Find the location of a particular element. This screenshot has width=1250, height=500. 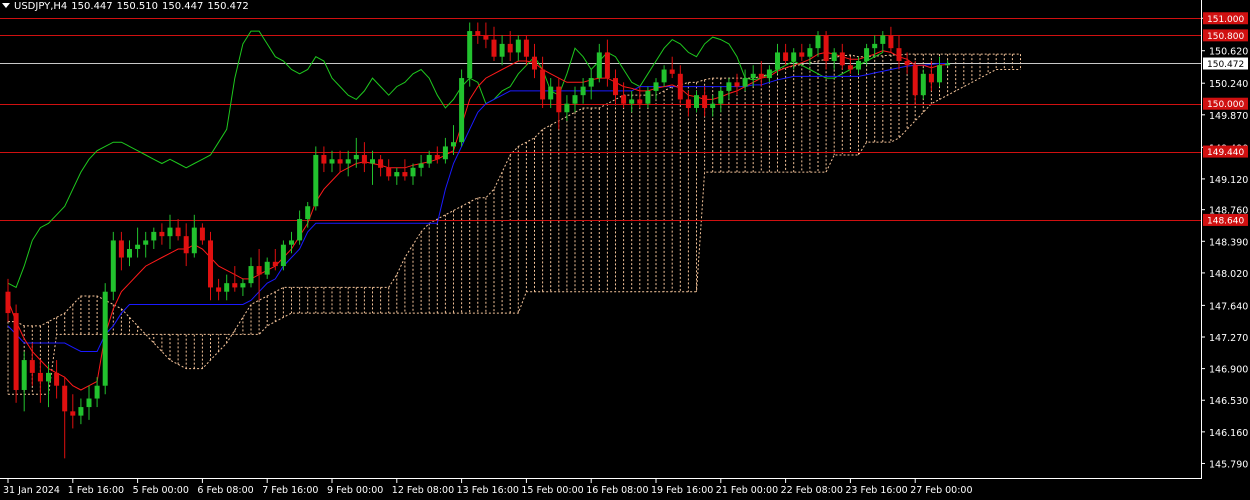

time-tick-label: 12 Feb 08:00 is located at coordinates (423, 490).